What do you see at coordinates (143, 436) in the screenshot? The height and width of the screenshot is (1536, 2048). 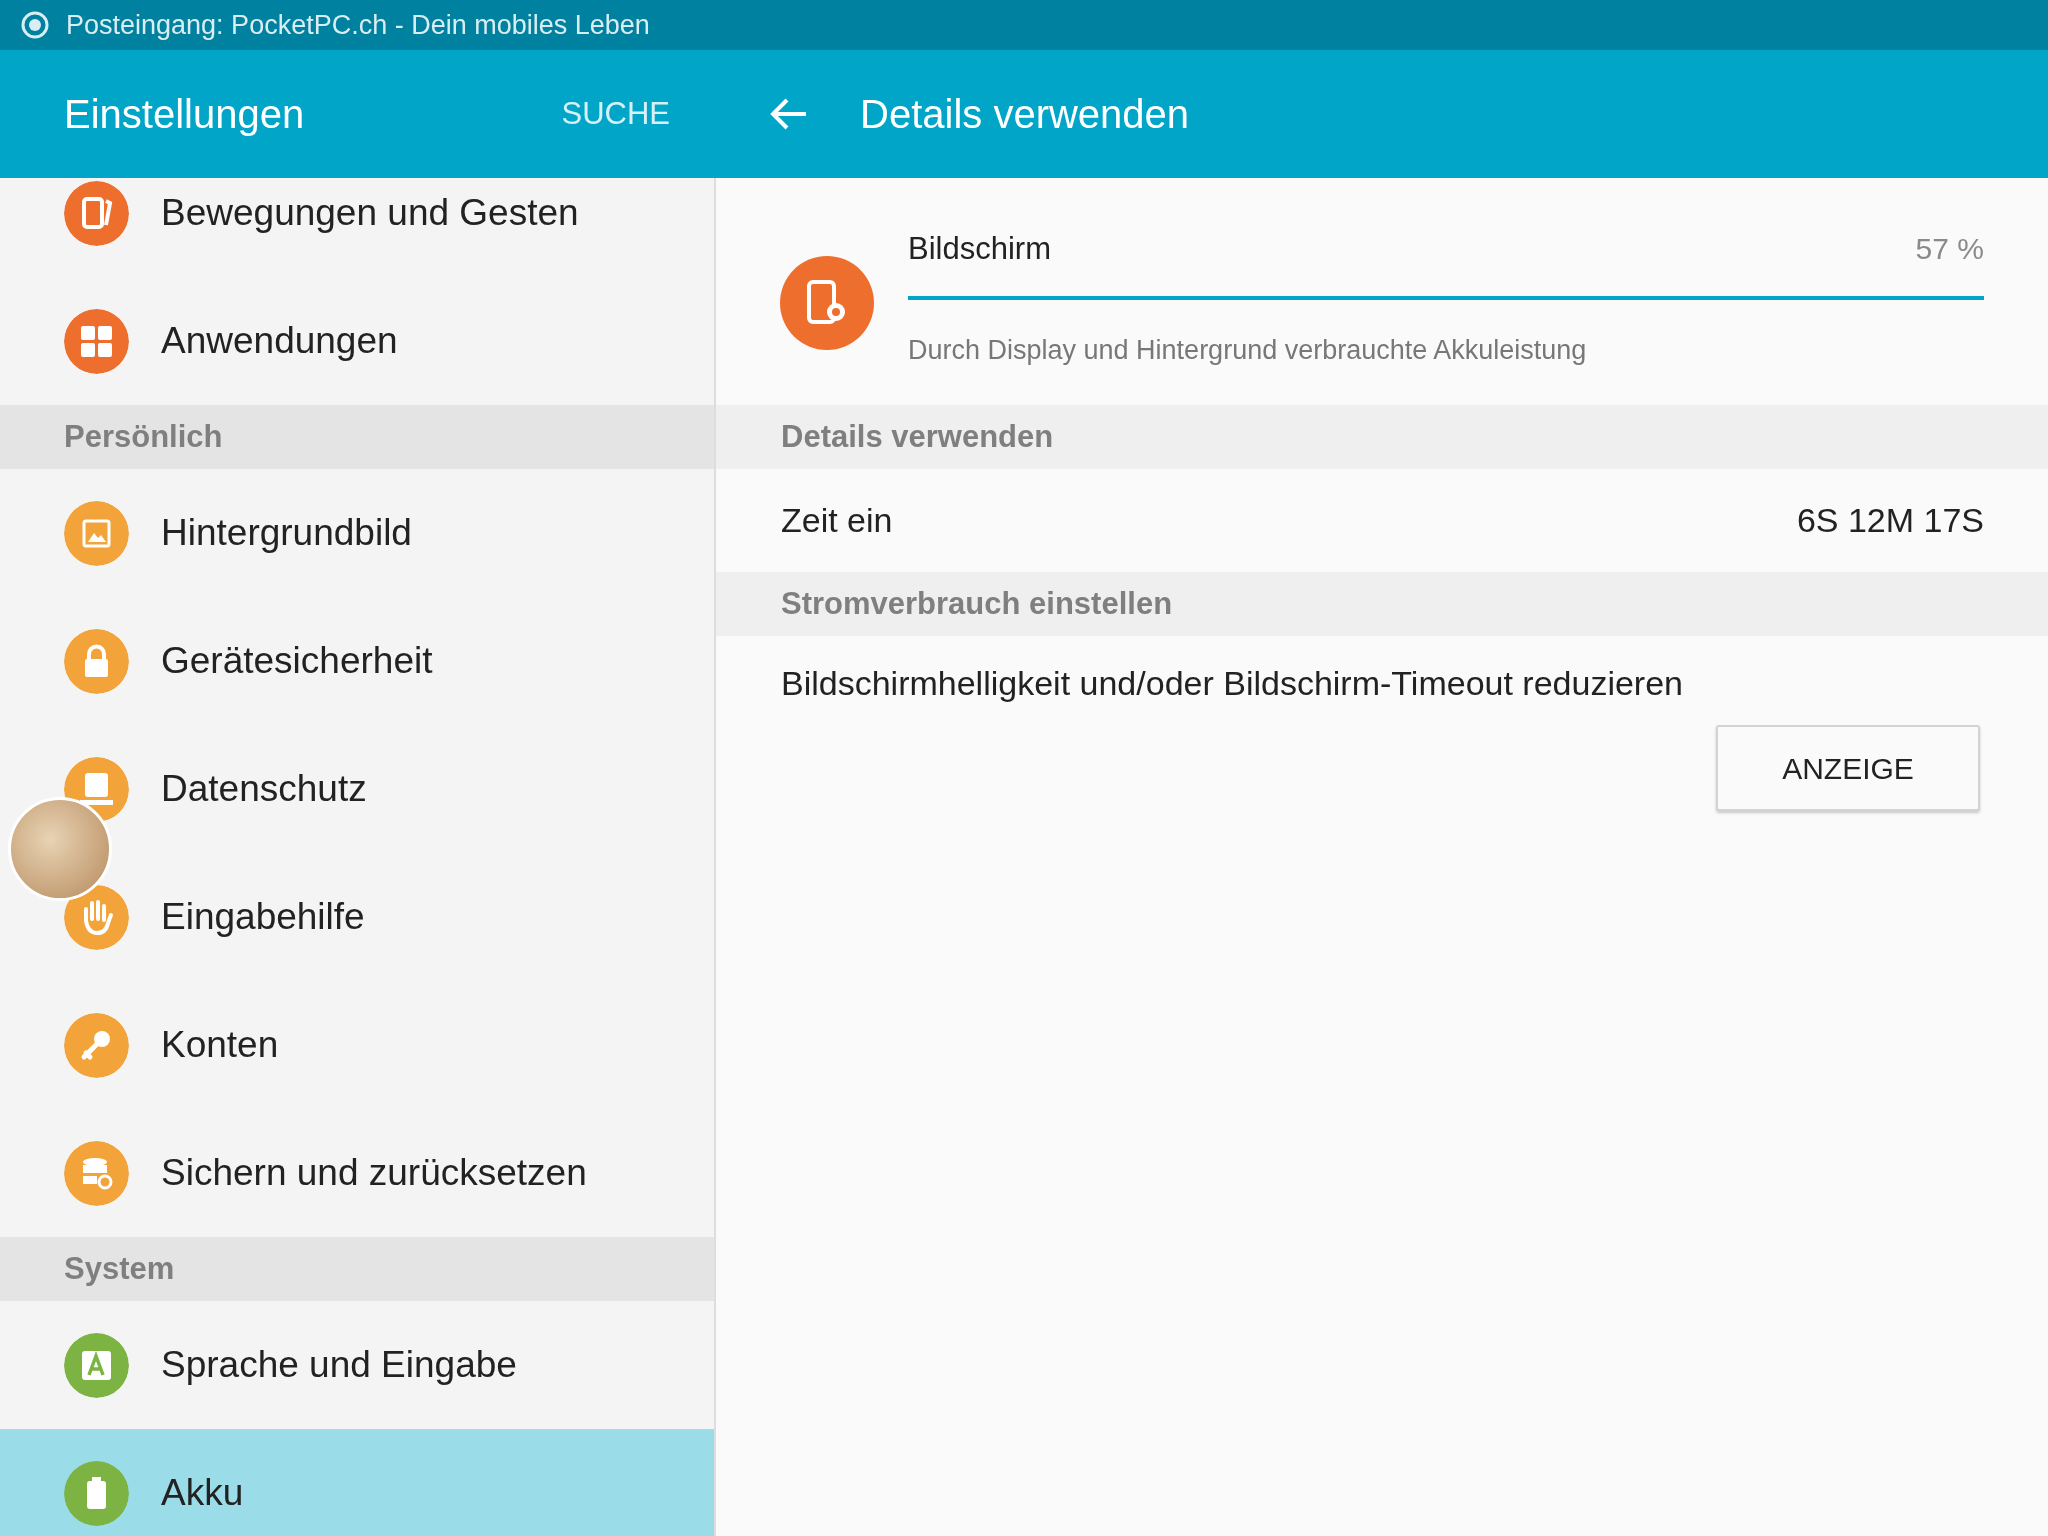 I see `section-header: Persönlich` at bounding box center [143, 436].